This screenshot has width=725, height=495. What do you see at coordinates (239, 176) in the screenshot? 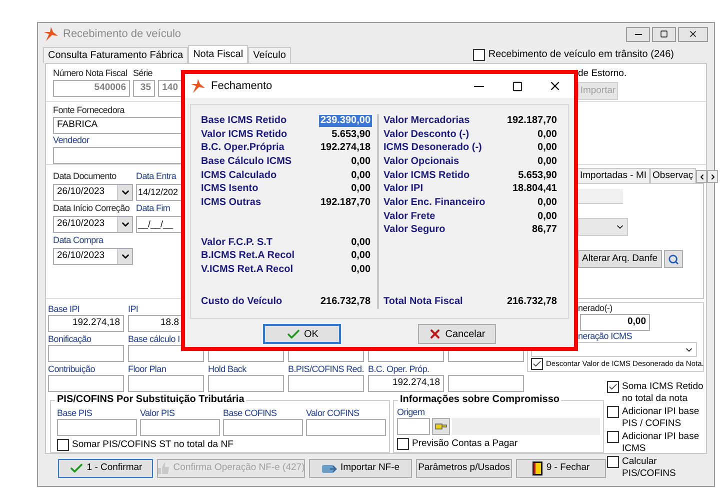
I see `value-label: ICMS Calculado` at bounding box center [239, 176].